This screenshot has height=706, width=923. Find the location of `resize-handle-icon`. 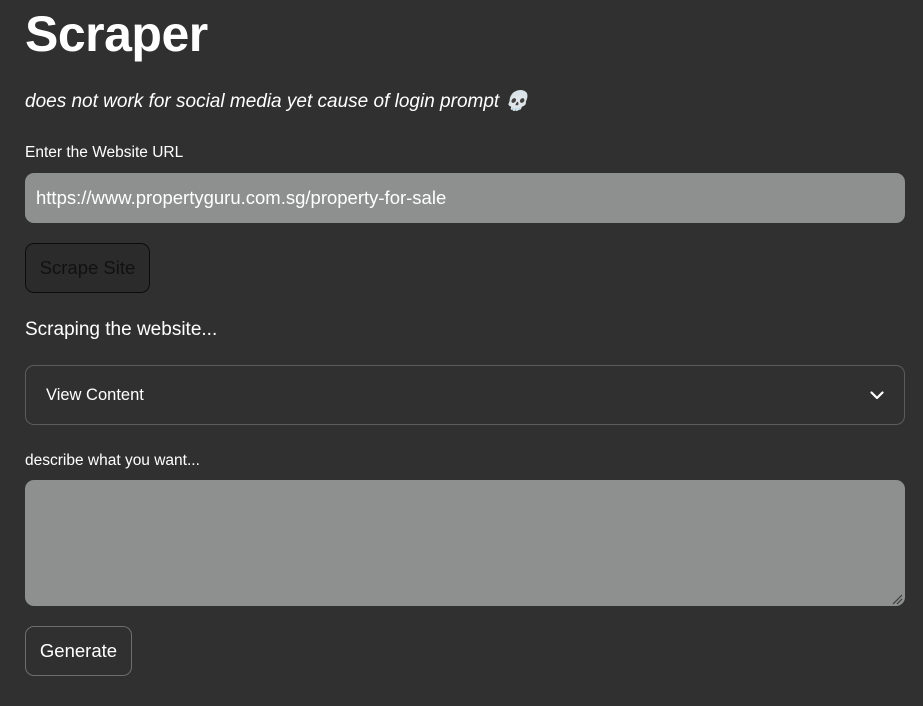

resize-handle-icon is located at coordinates (897, 598).